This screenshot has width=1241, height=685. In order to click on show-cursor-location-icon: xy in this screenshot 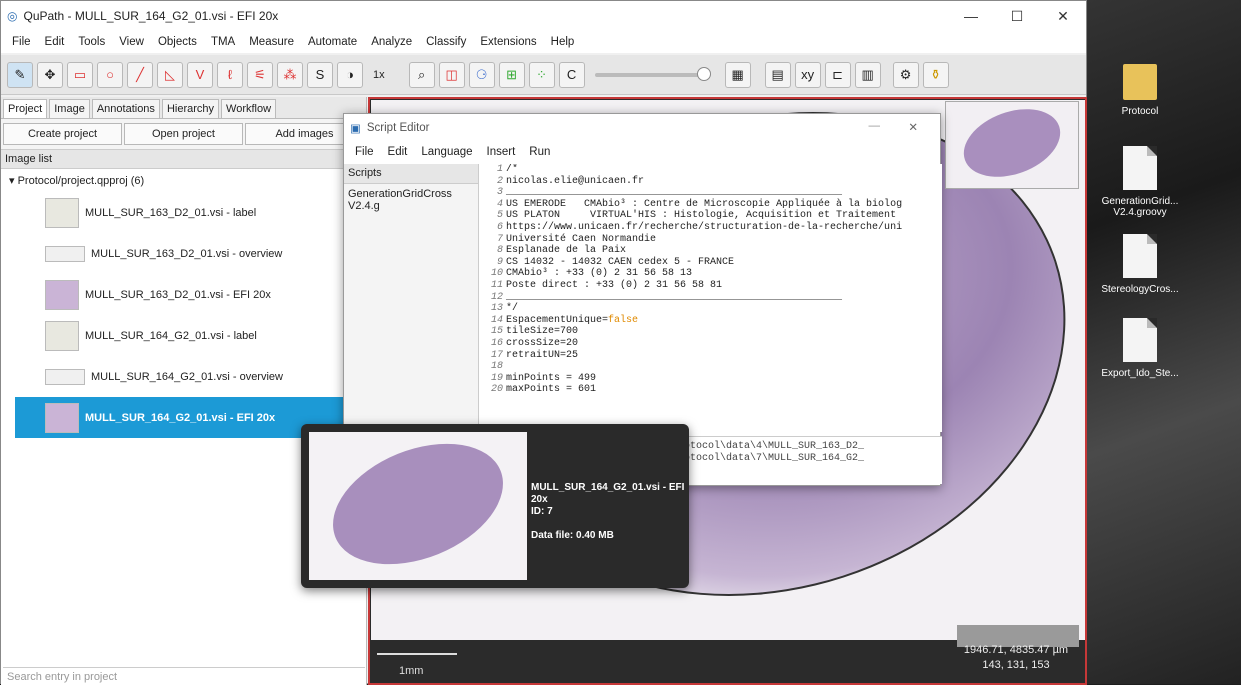, I will do `click(807, 74)`.